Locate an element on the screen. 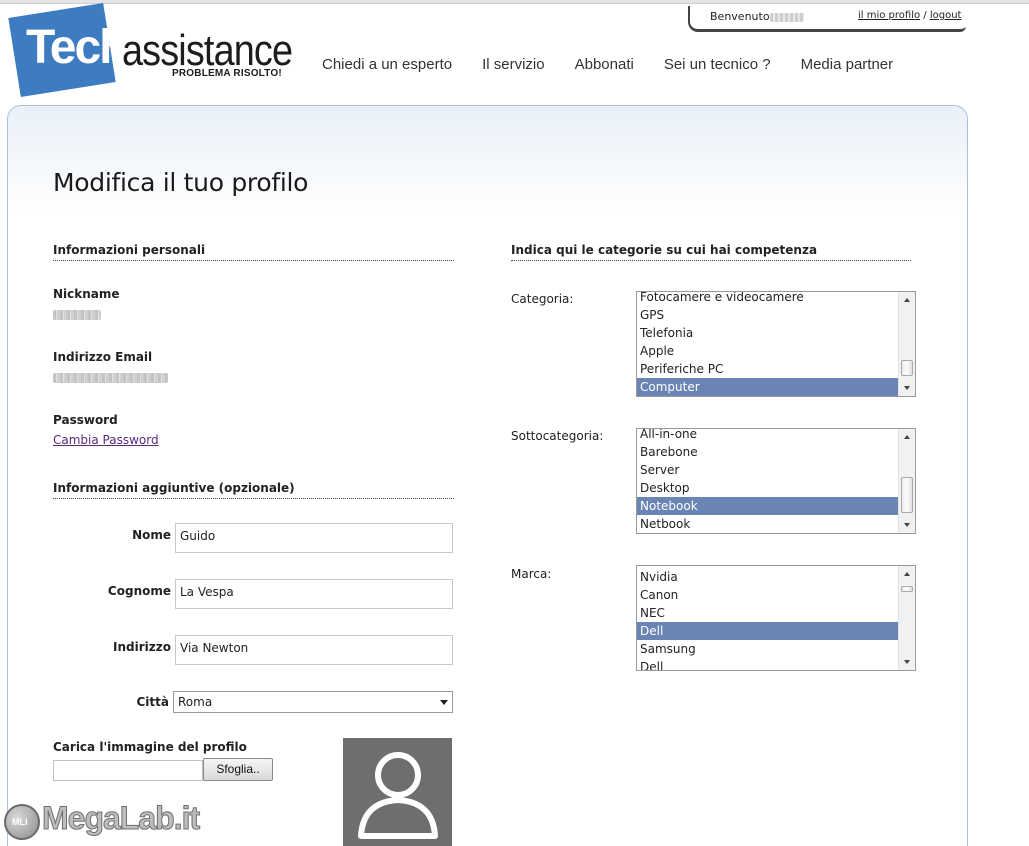 This screenshot has height=846, width=1029. sottocategoria-option-selected: Notebook is located at coordinates (767, 506).